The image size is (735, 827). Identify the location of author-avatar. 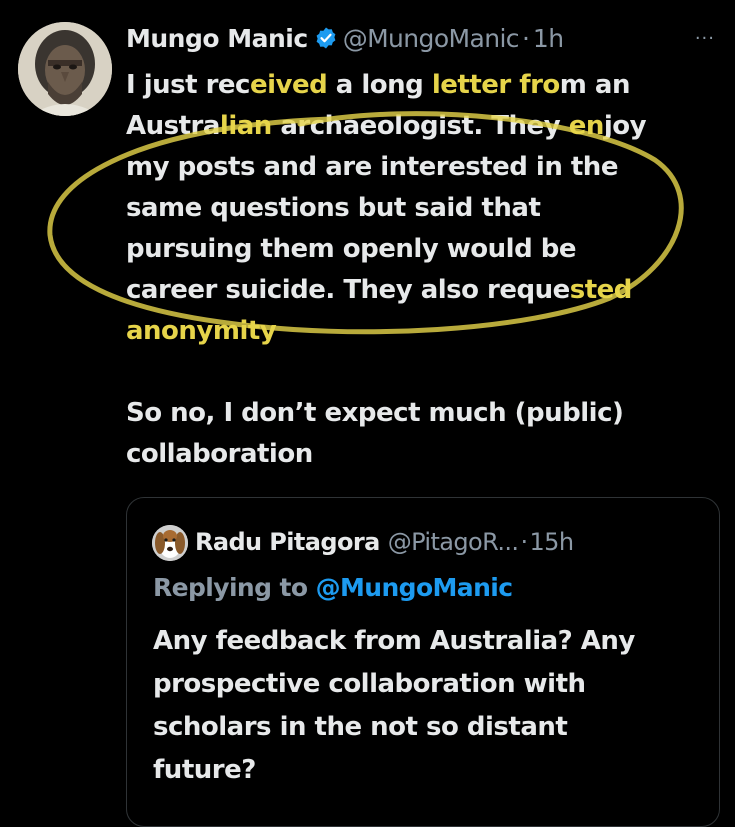
(65, 69).